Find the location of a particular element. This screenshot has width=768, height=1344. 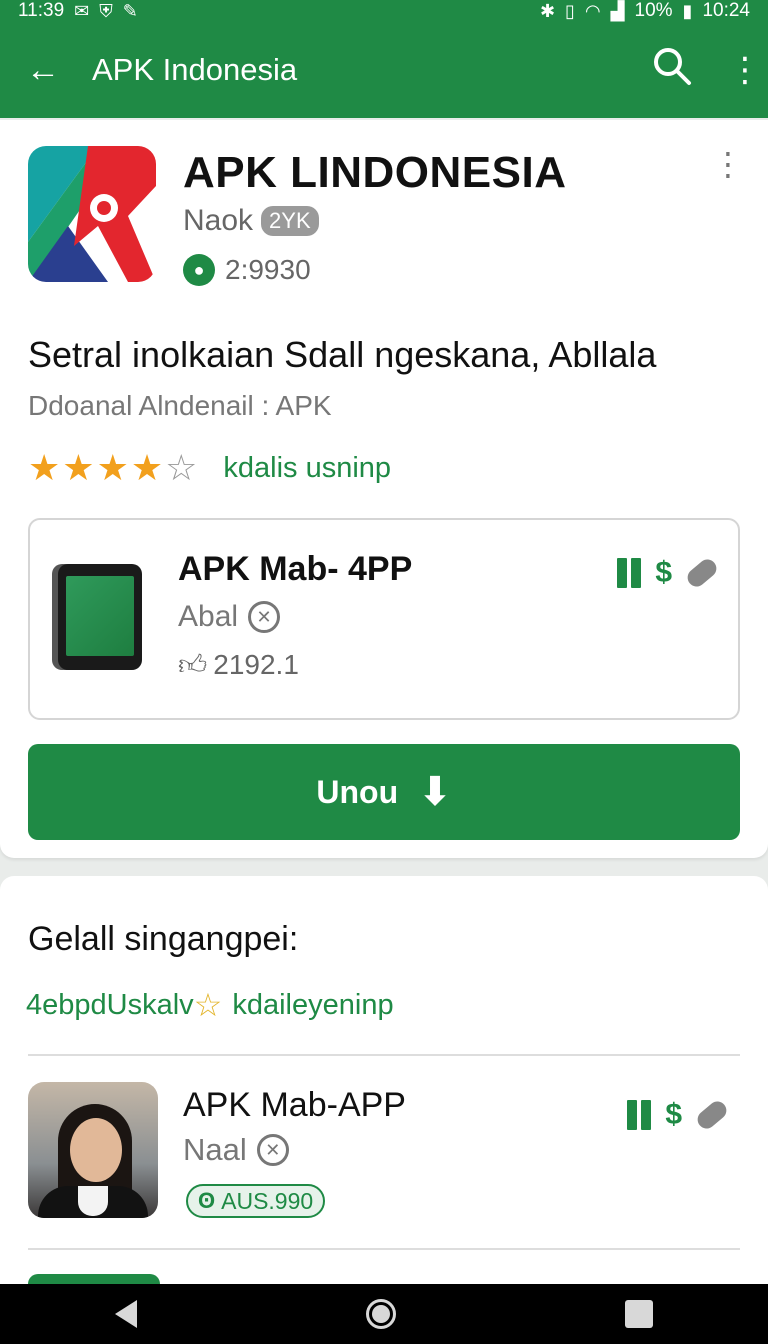

search-icon is located at coordinates (676, 70).